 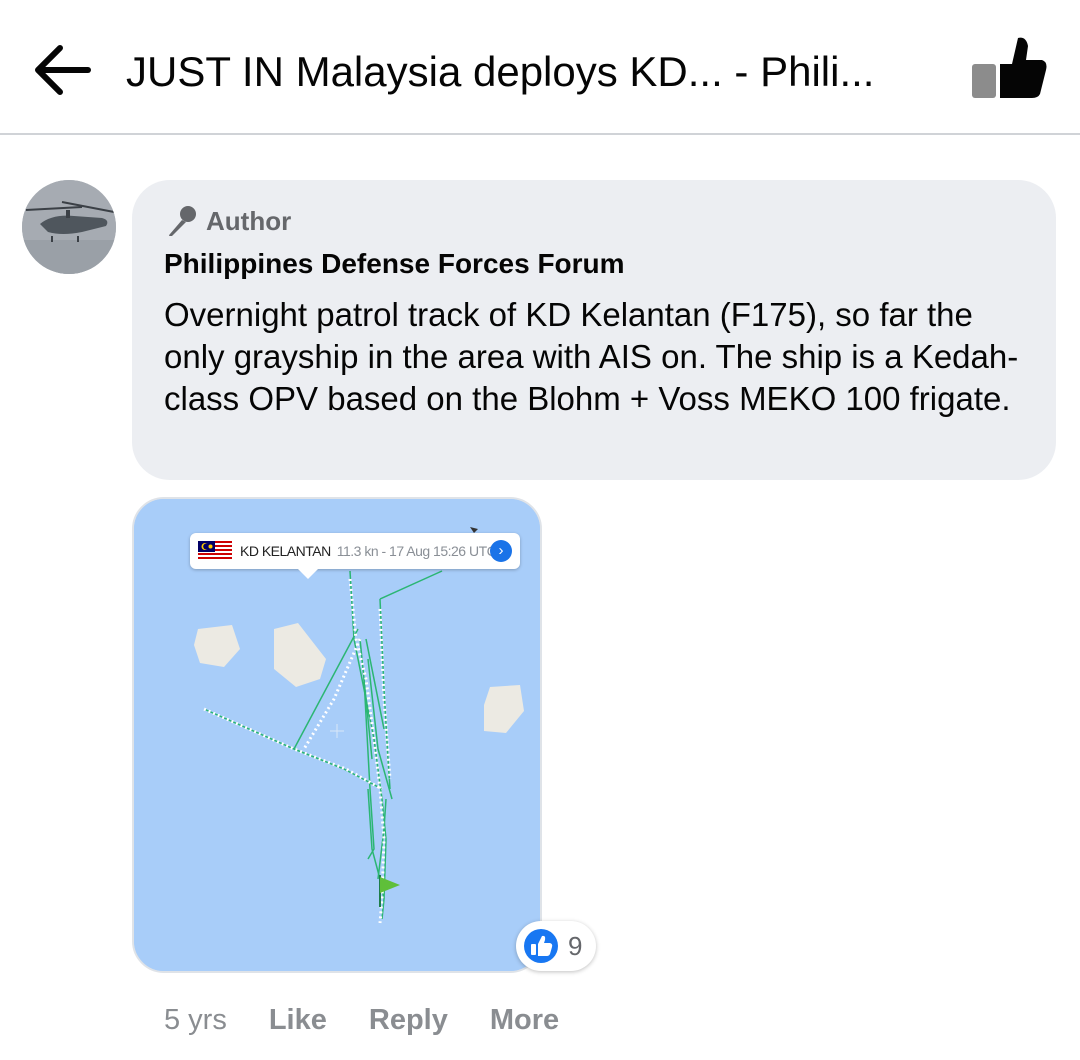 I want to click on comment-actions: 5 yrs Like Reply More, so click(x=382, y=1020).